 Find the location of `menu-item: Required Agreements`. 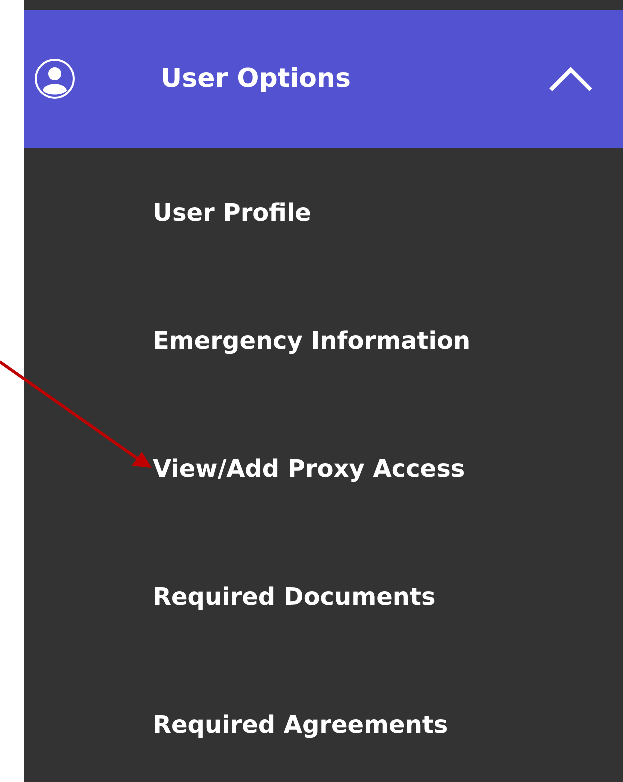

menu-item: Required Agreements is located at coordinates (300, 725).